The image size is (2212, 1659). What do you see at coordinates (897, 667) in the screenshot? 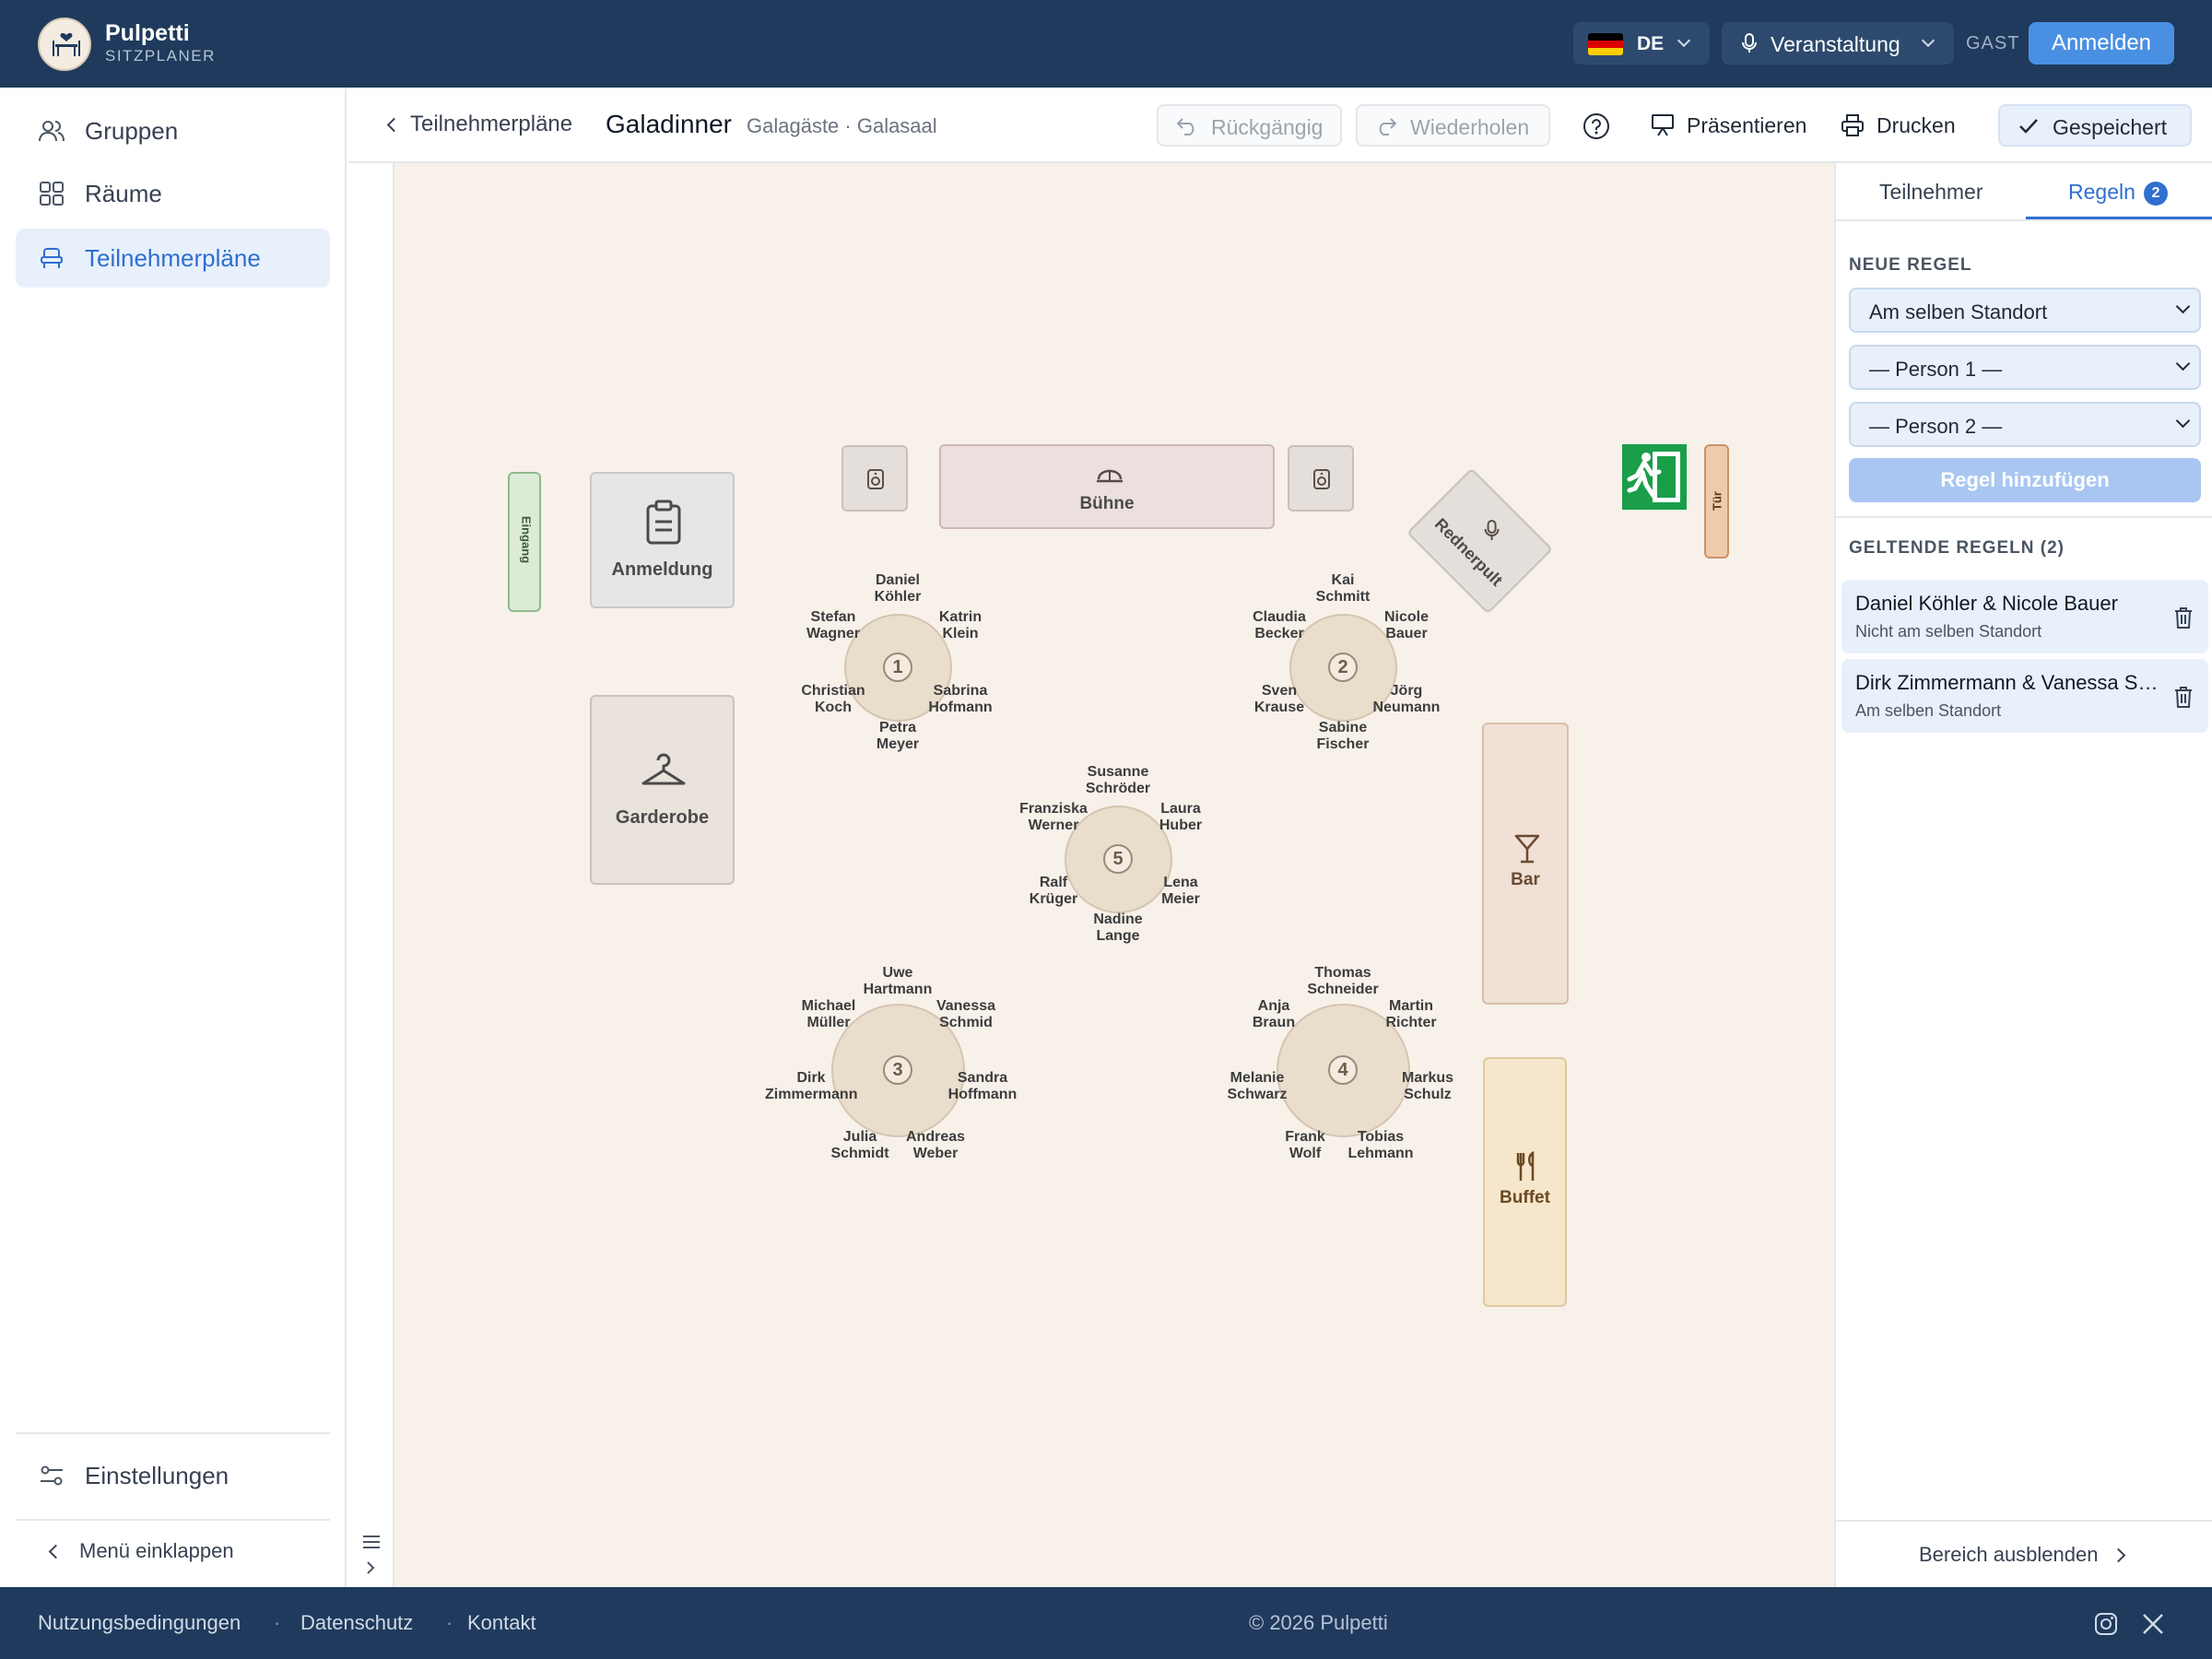
I see `table-number: 1` at bounding box center [897, 667].